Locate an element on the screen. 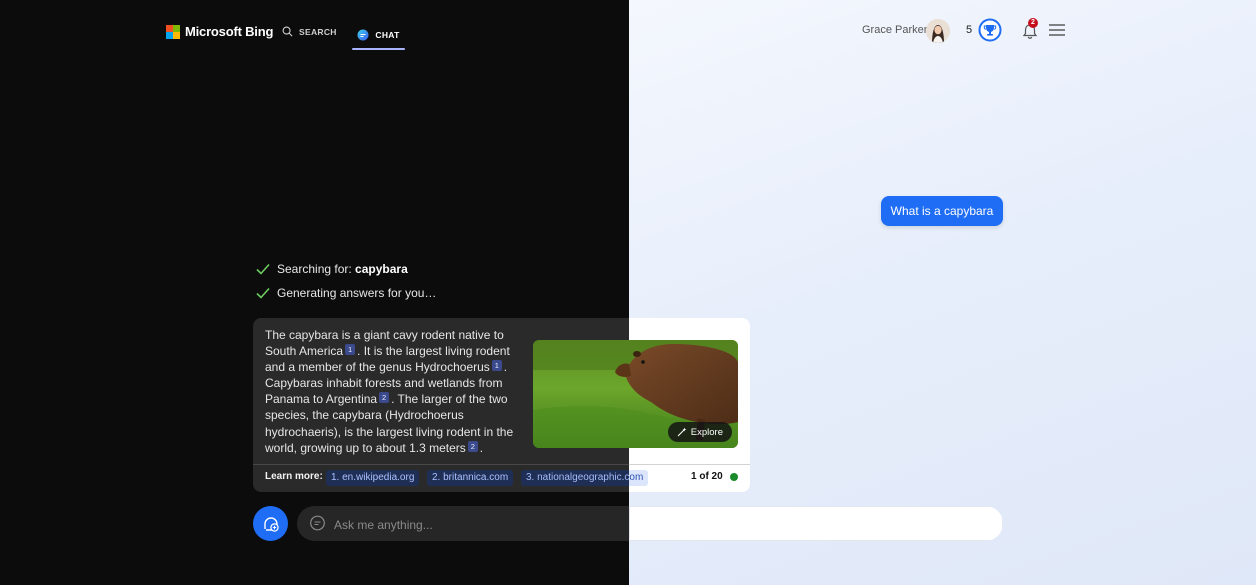 The height and width of the screenshot is (585, 1256). avatar-photo-icon is located at coordinates (938, 31).